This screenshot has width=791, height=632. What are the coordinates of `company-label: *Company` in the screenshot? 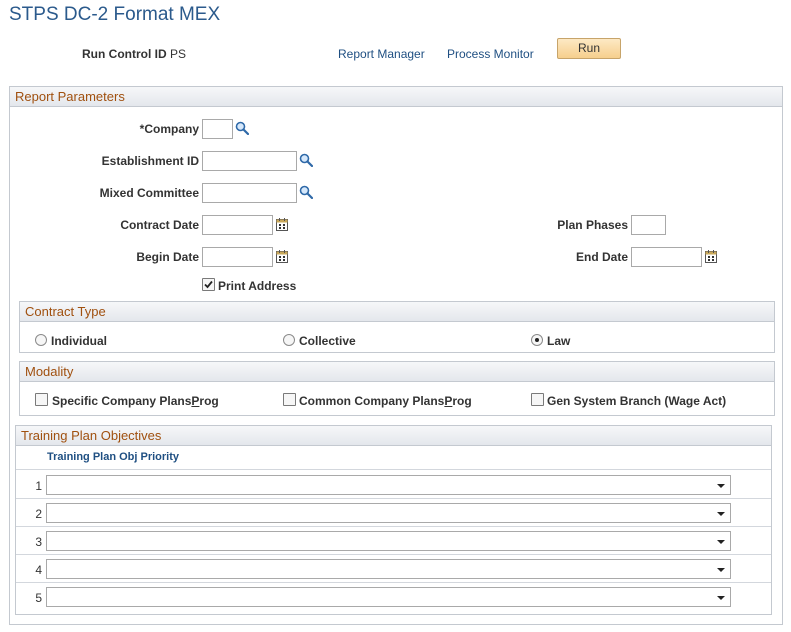 It's located at (169, 129).